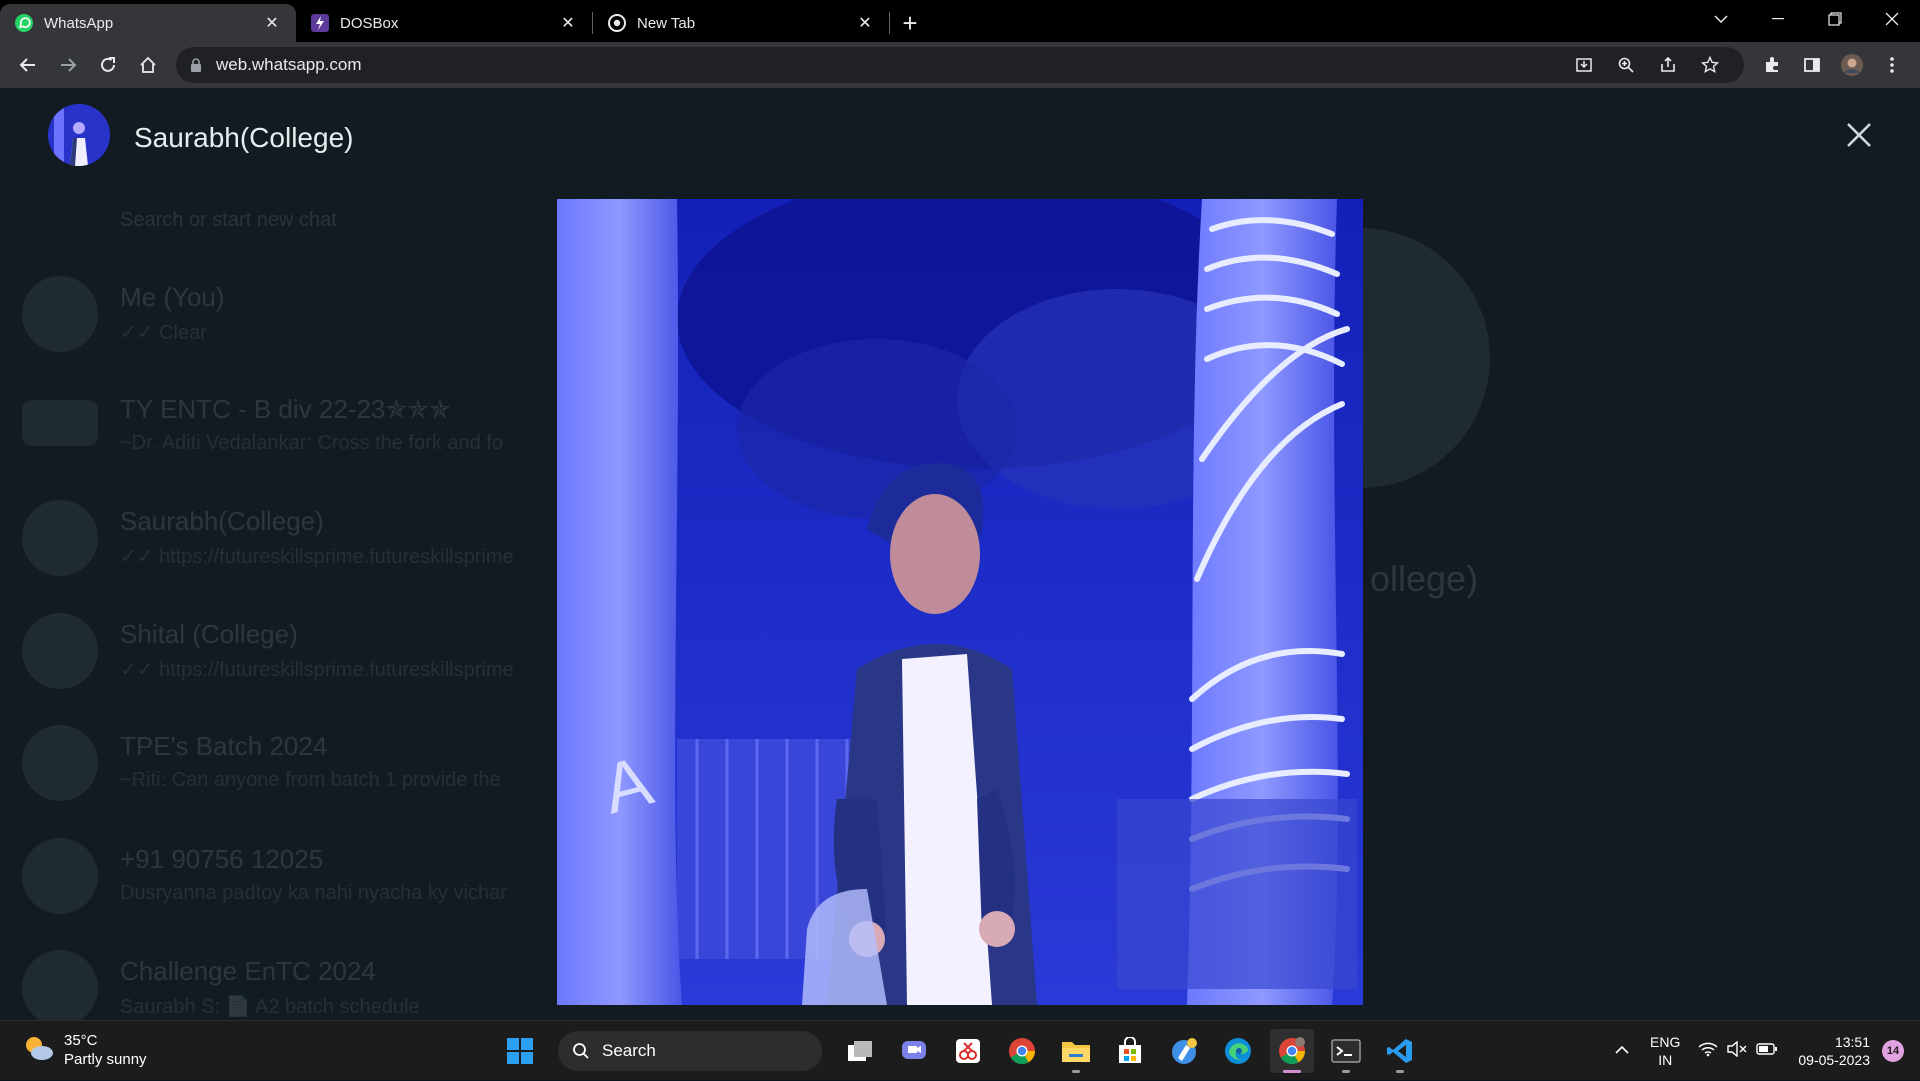 The width and height of the screenshot is (1920, 1081). I want to click on region-code: IN, so click(1665, 1060).